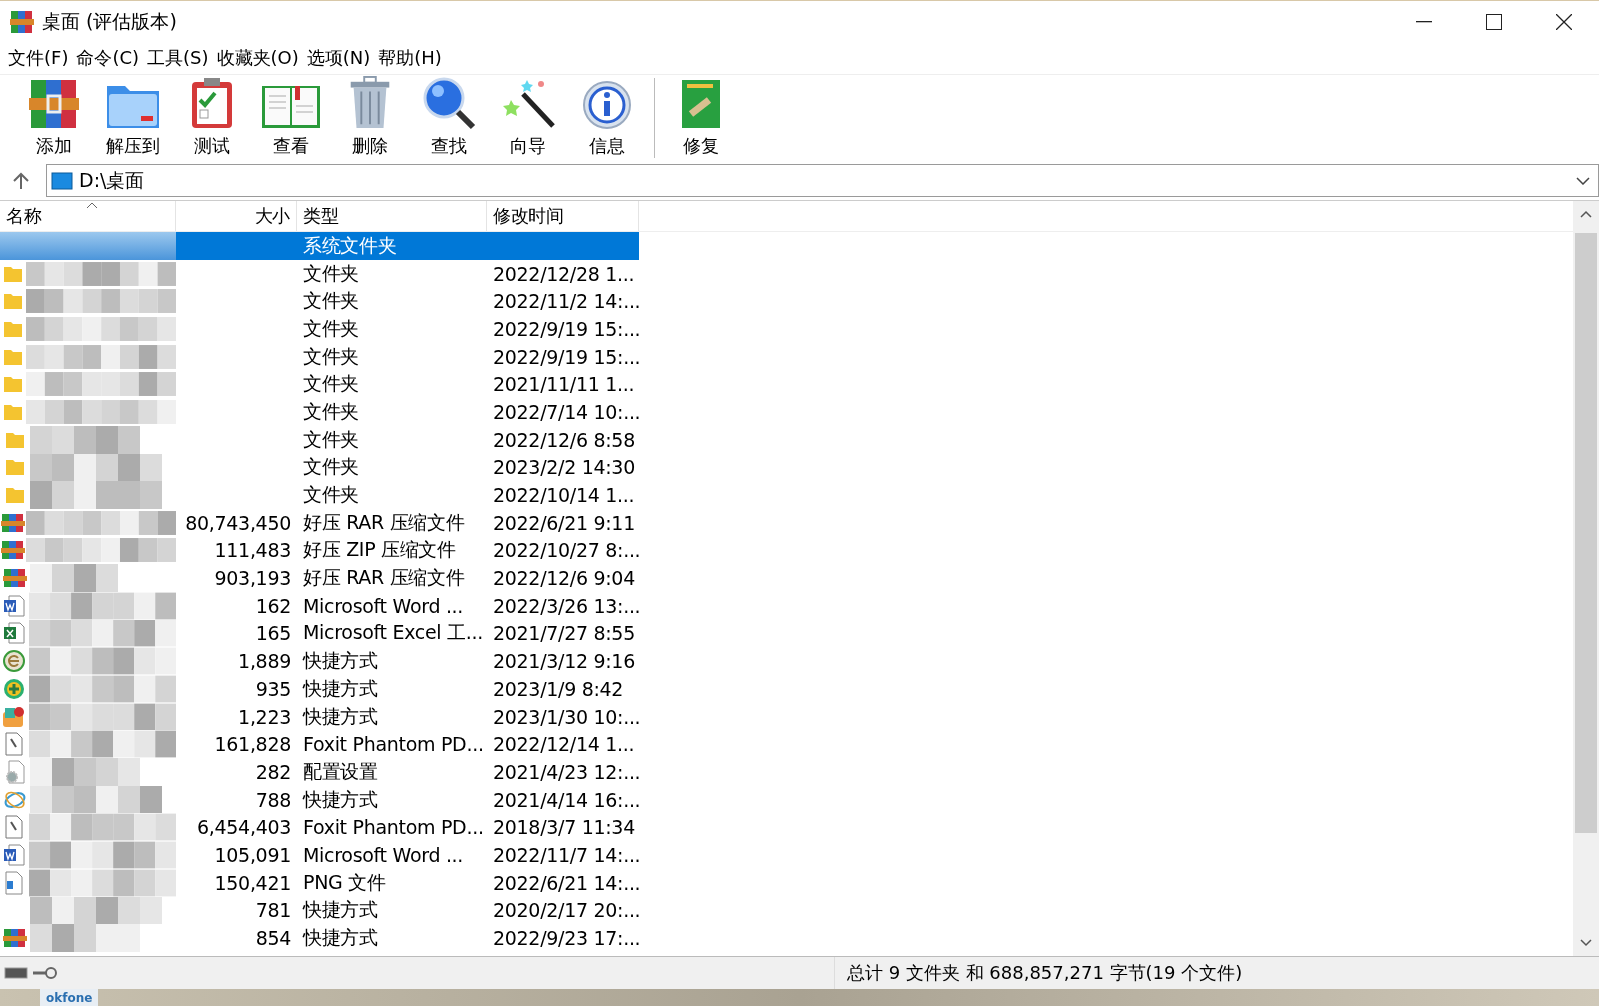 The image size is (1599, 1006). I want to click on menu-item: 文件(F), so click(41, 58).